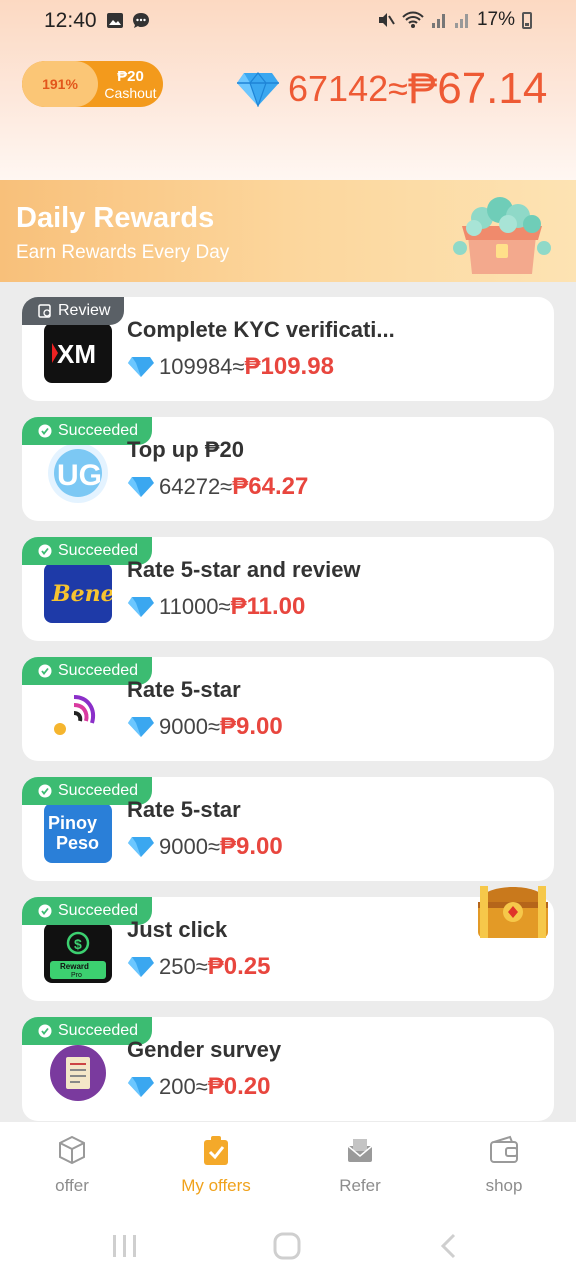 The width and height of the screenshot is (576, 1280). Describe the element at coordinates (239, 966) in the screenshot. I see `reward-php: ₱0.25` at that location.